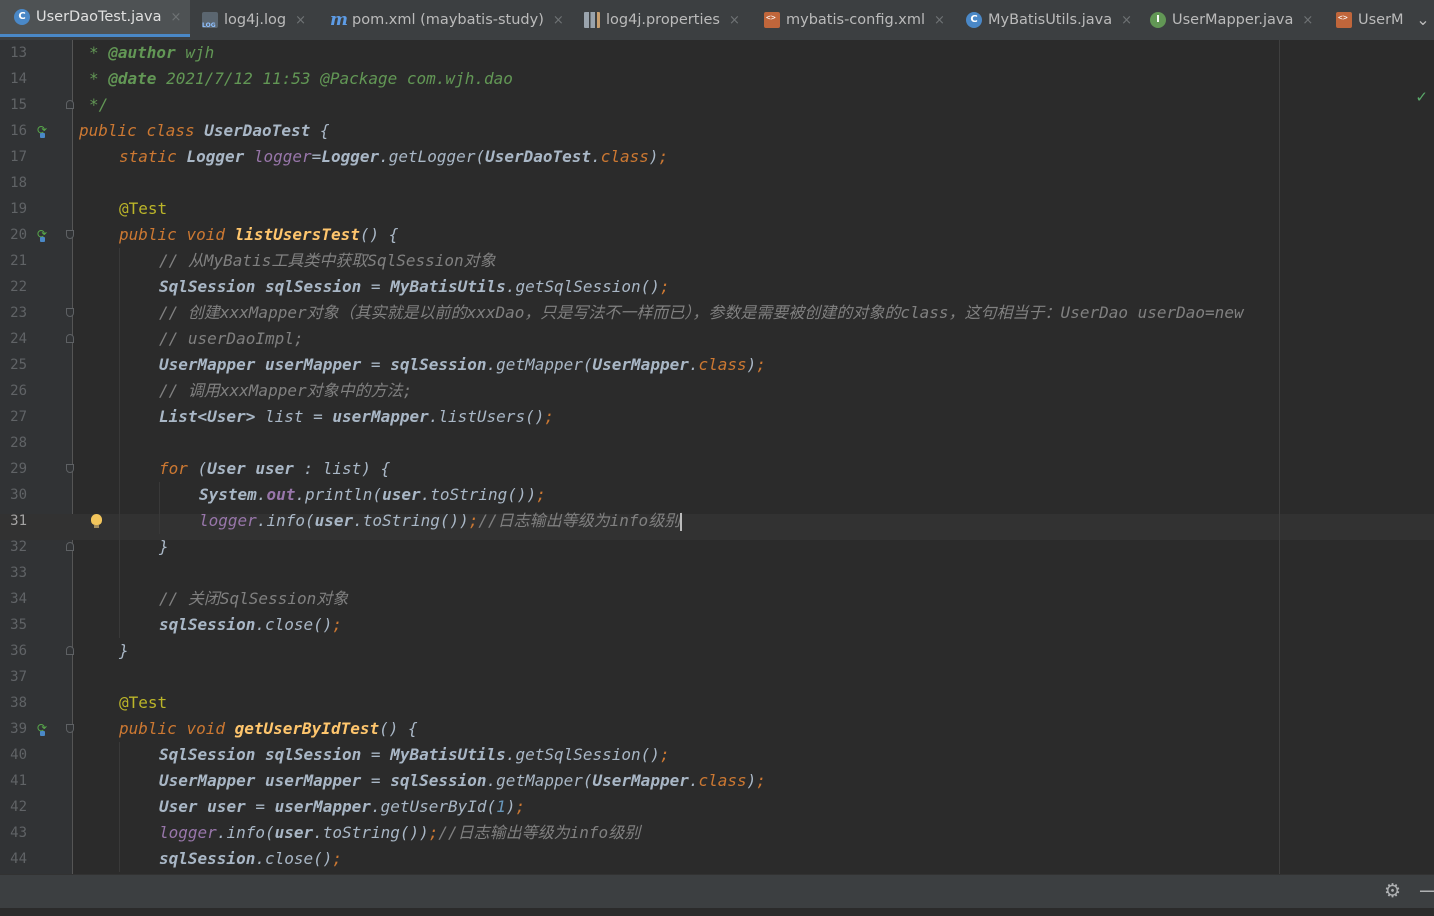 Image resolution: width=1434 pixels, height=916 pixels. I want to click on line-number: 29, so click(18, 469).